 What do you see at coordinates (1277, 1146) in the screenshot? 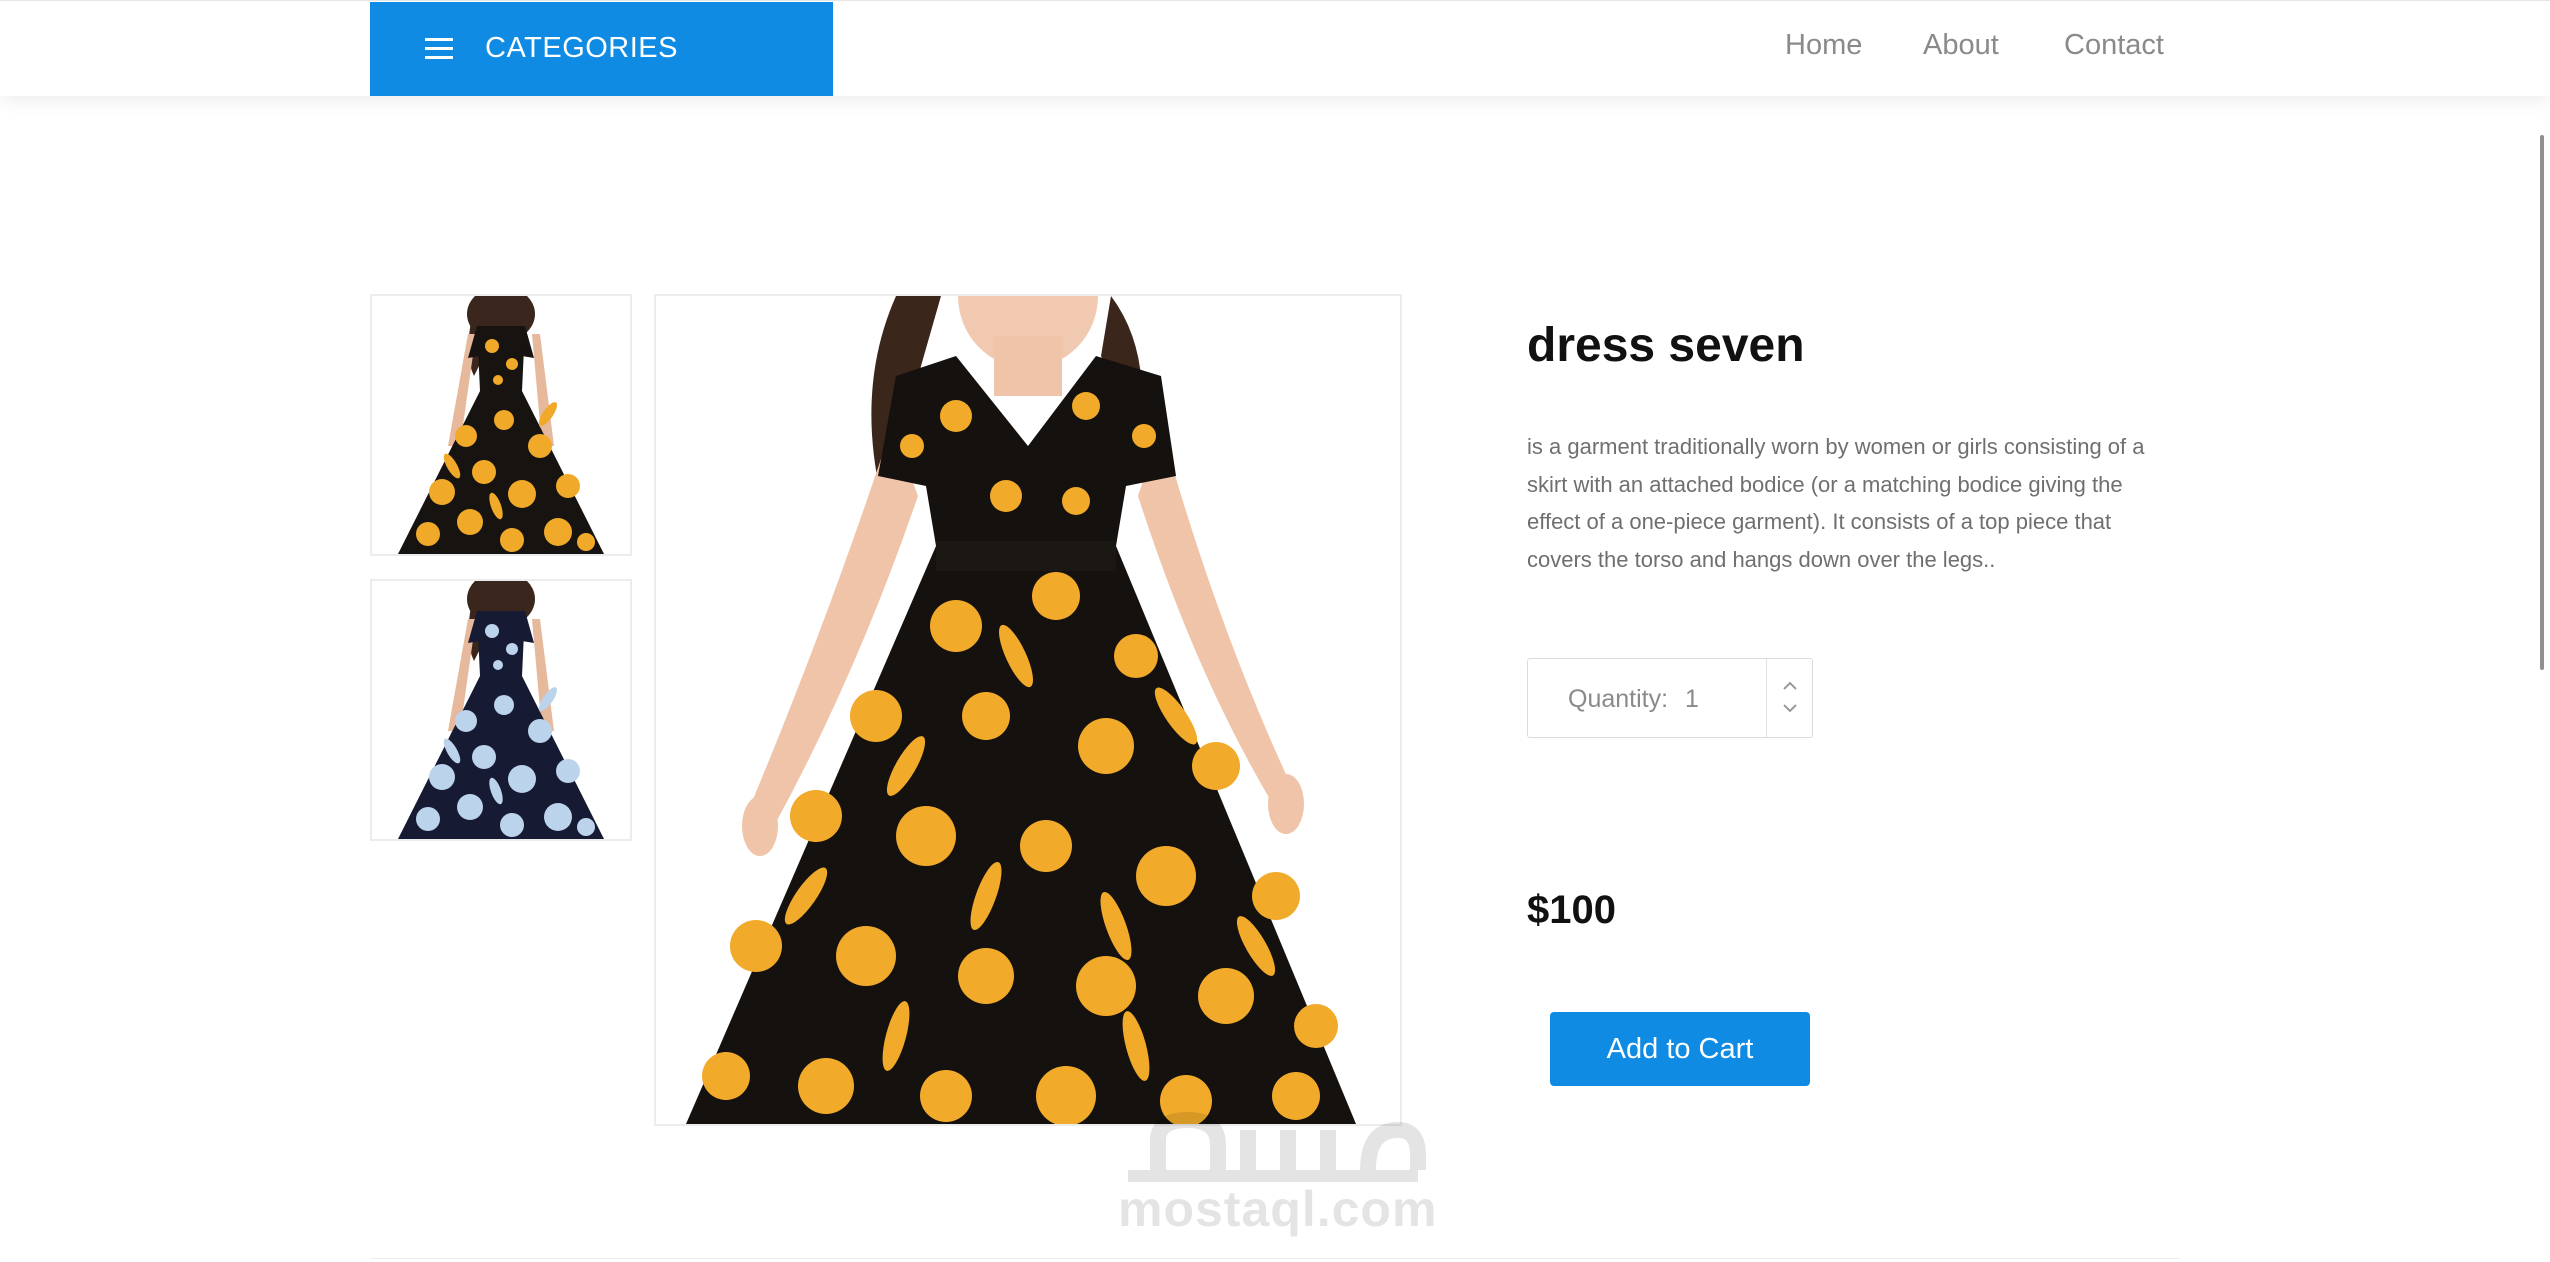
I see `mostaql-logo-watermark` at bounding box center [1277, 1146].